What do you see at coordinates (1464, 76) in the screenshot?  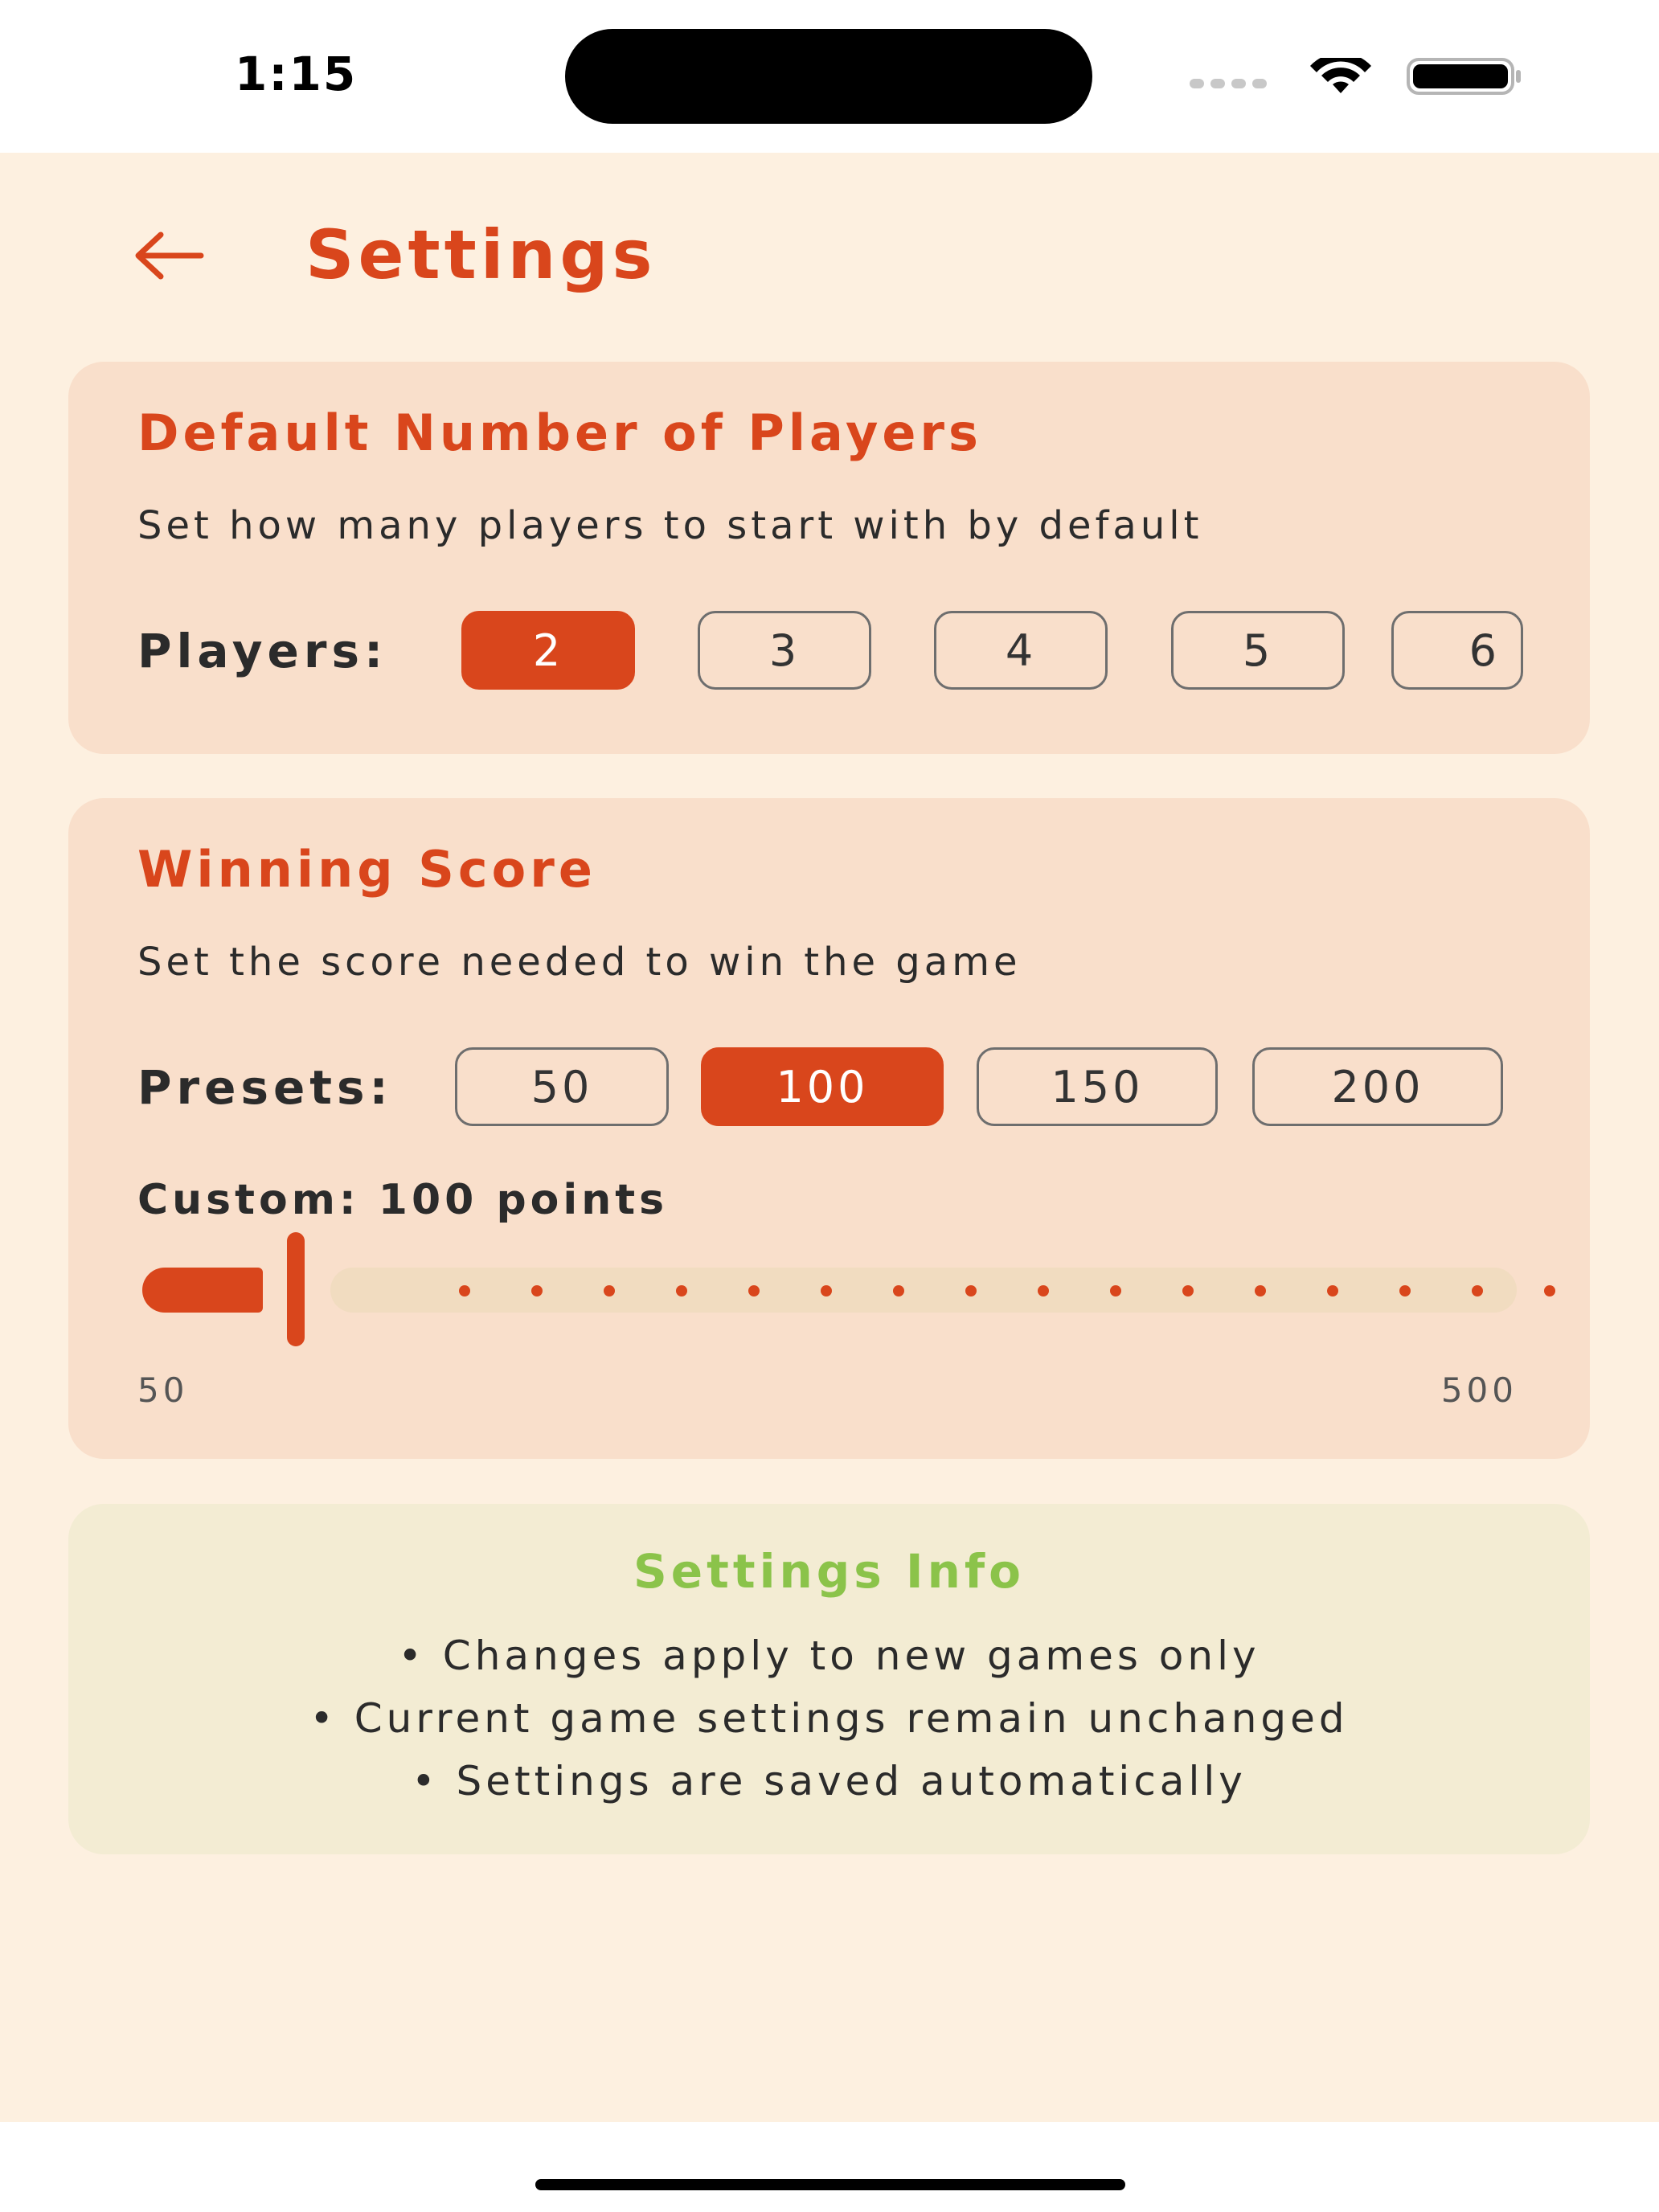 I see `battery-icon` at bounding box center [1464, 76].